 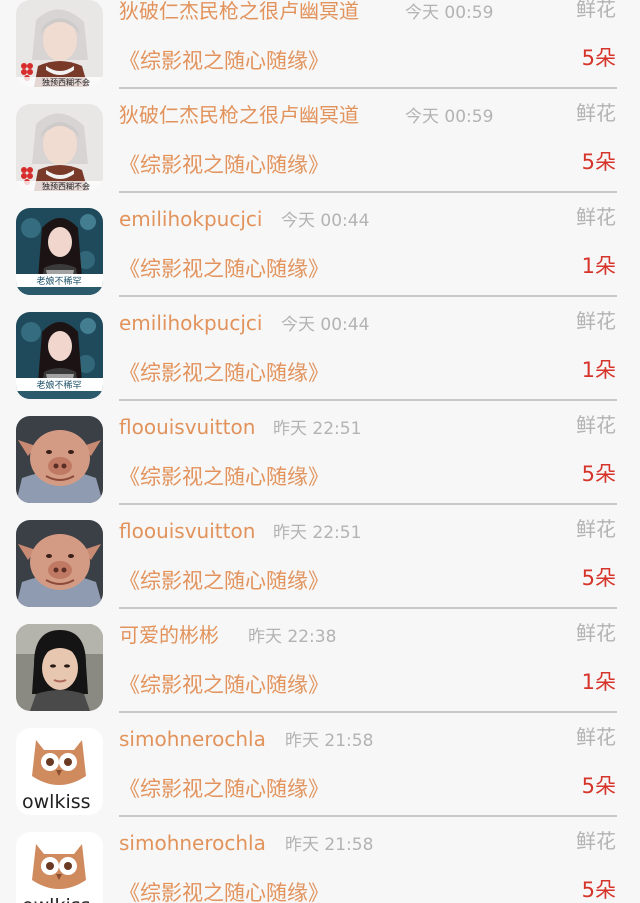 I want to click on user-name: 可爱的彬彬, so click(x=169, y=635).